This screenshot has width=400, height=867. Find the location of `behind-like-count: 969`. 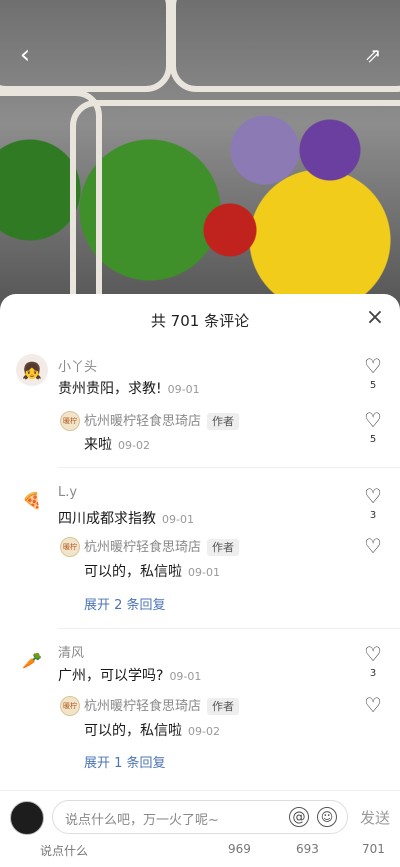

behind-like-count: 969 is located at coordinates (239, 849).